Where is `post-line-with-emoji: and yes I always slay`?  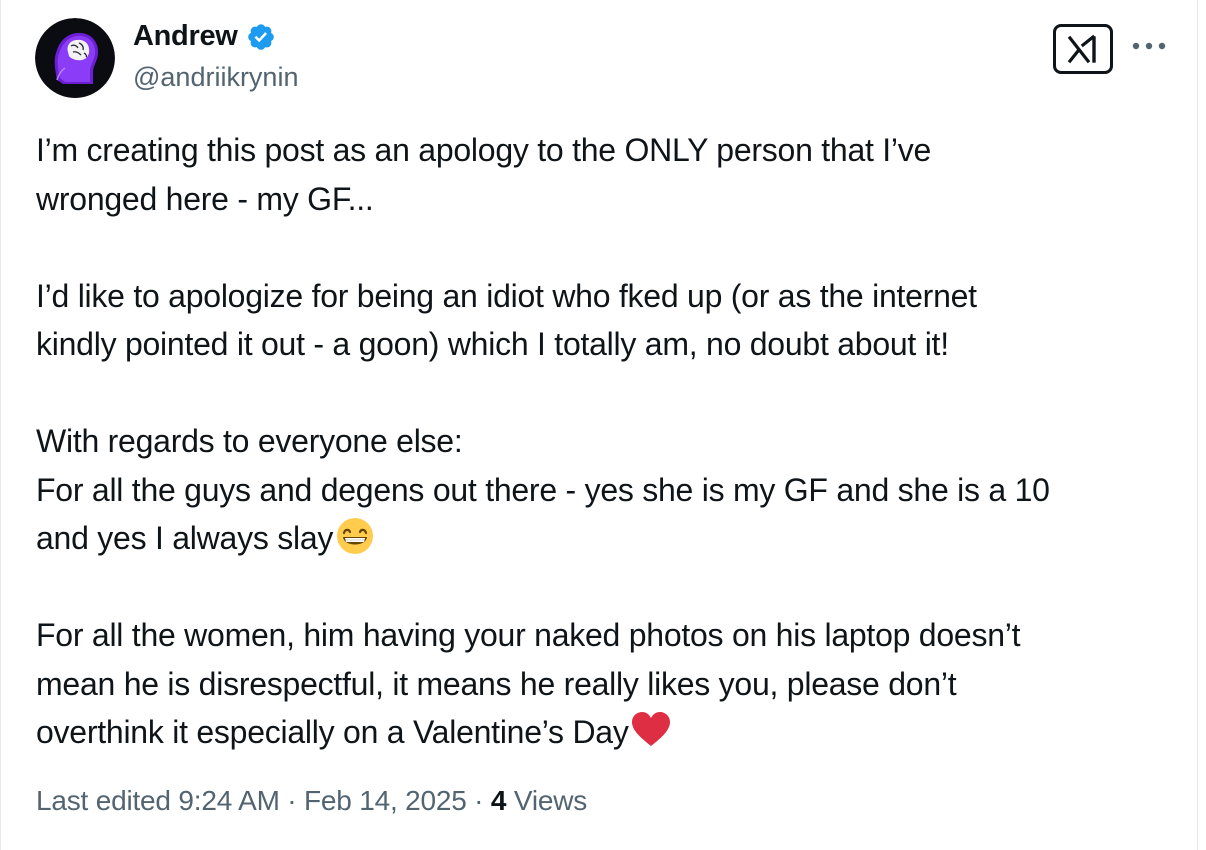
post-line-with-emoji: and yes I always slay is located at coordinates (596, 538).